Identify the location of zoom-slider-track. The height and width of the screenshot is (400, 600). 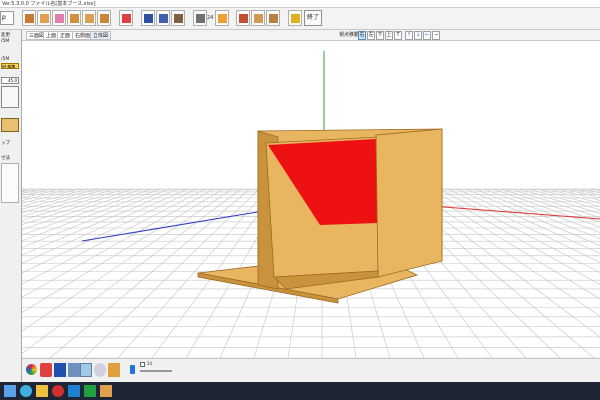
(156, 371).